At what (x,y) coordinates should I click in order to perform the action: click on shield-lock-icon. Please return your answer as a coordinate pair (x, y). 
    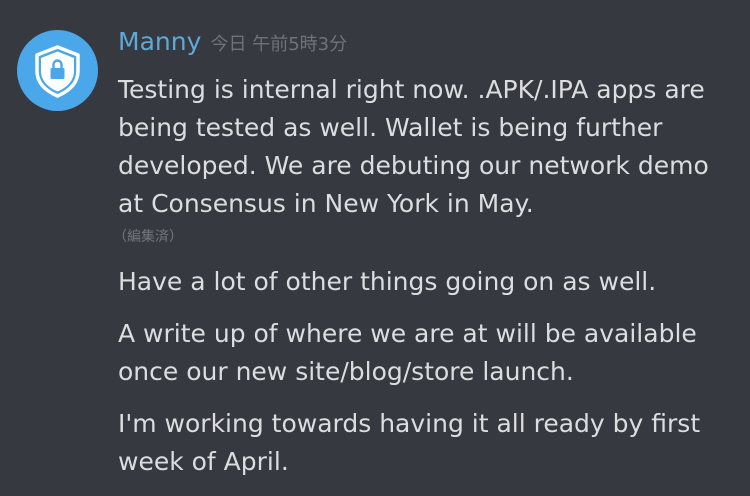
    Looking at the image, I should click on (57, 71).